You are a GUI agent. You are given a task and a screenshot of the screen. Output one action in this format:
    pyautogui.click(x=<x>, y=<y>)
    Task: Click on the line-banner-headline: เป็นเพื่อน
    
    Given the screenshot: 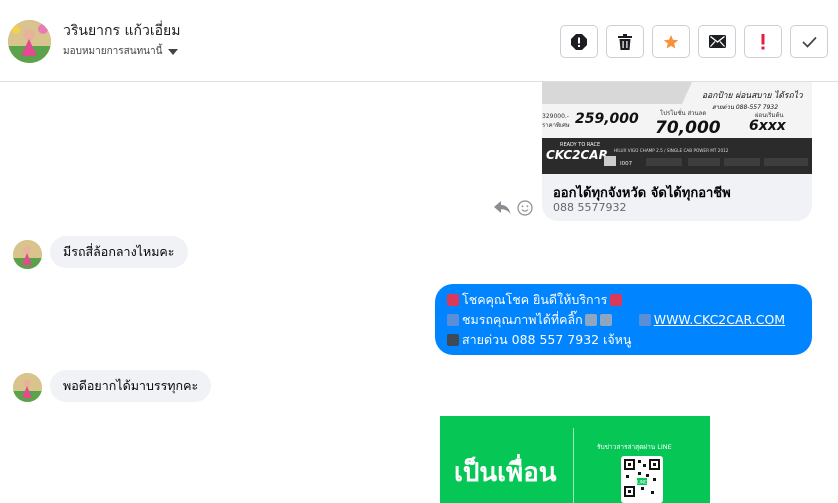 What is the action you would take?
    pyautogui.click(x=505, y=473)
    